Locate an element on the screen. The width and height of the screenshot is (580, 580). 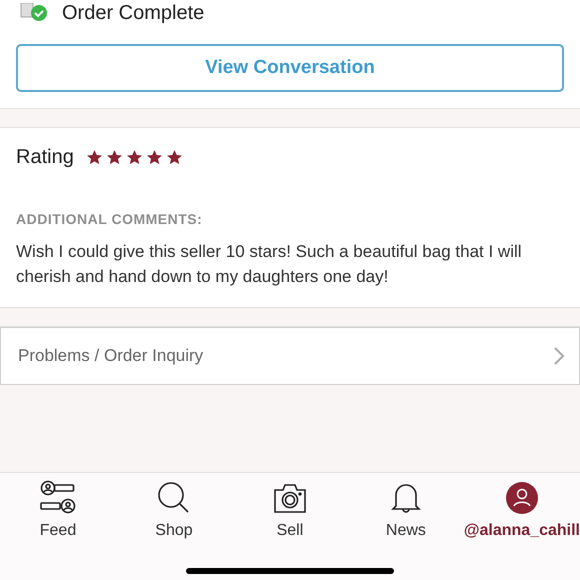
people-list-icon is located at coordinates (57, 498).